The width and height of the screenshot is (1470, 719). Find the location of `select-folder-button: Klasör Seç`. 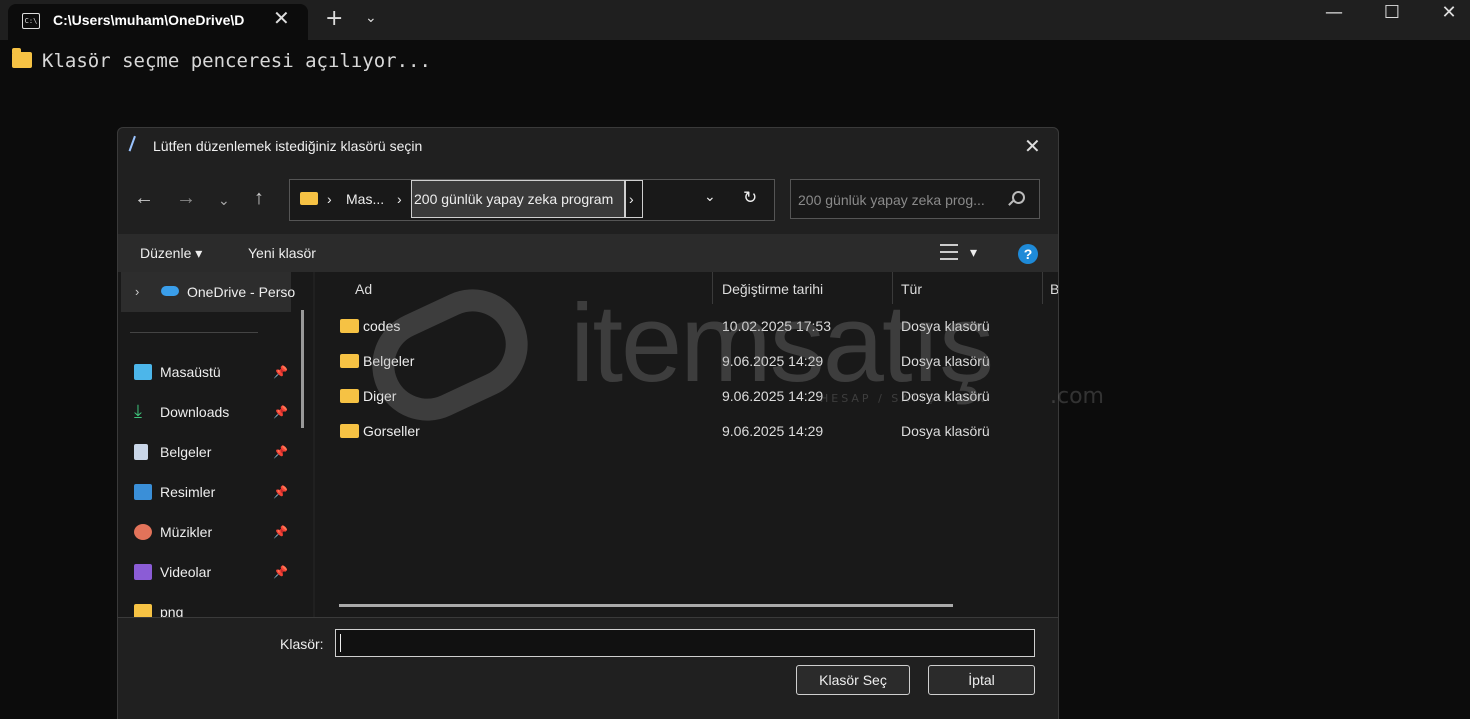

select-folder-button: Klasör Seç is located at coordinates (853, 680).